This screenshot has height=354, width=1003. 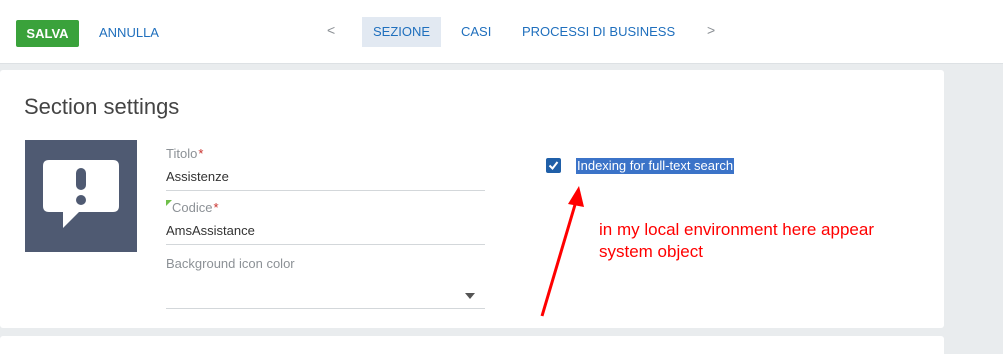 What do you see at coordinates (562, 251) in the screenshot?
I see `annotation-arrow` at bounding box center [562, 251].